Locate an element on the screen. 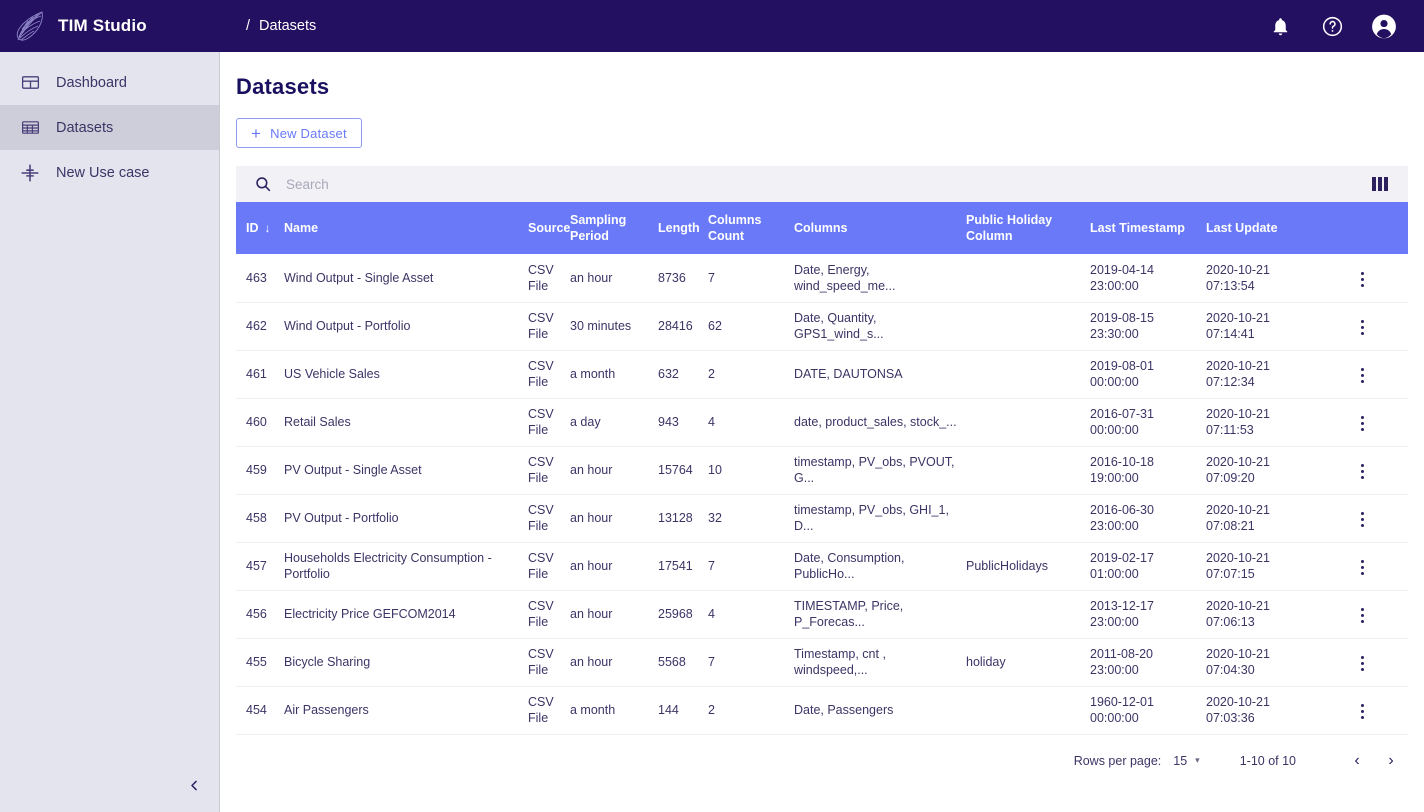  cell-name: US Vehicle Sales is located at coordinates (332, 374).